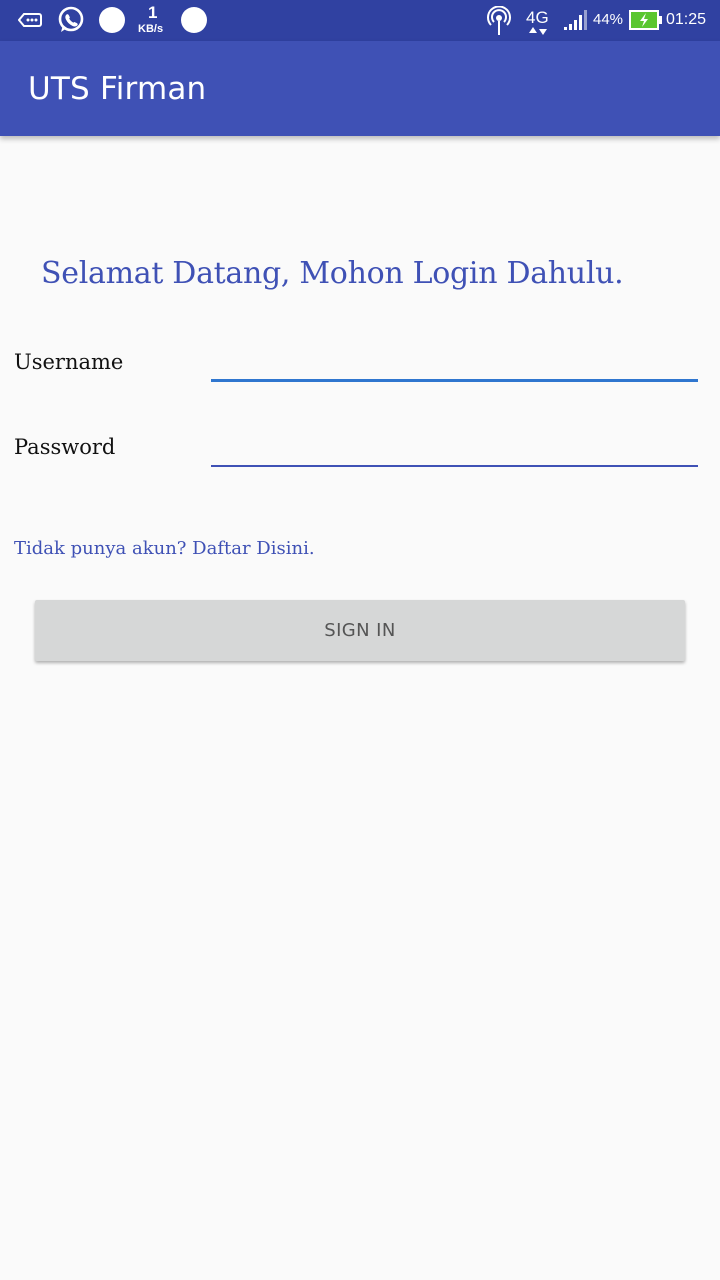 The height and width of the screenshot is (1280, 720). What do you see at coordinates (117, 89) in the screenshot?
I see `app-title: UTS Firman` at bounding box center [117, 89].